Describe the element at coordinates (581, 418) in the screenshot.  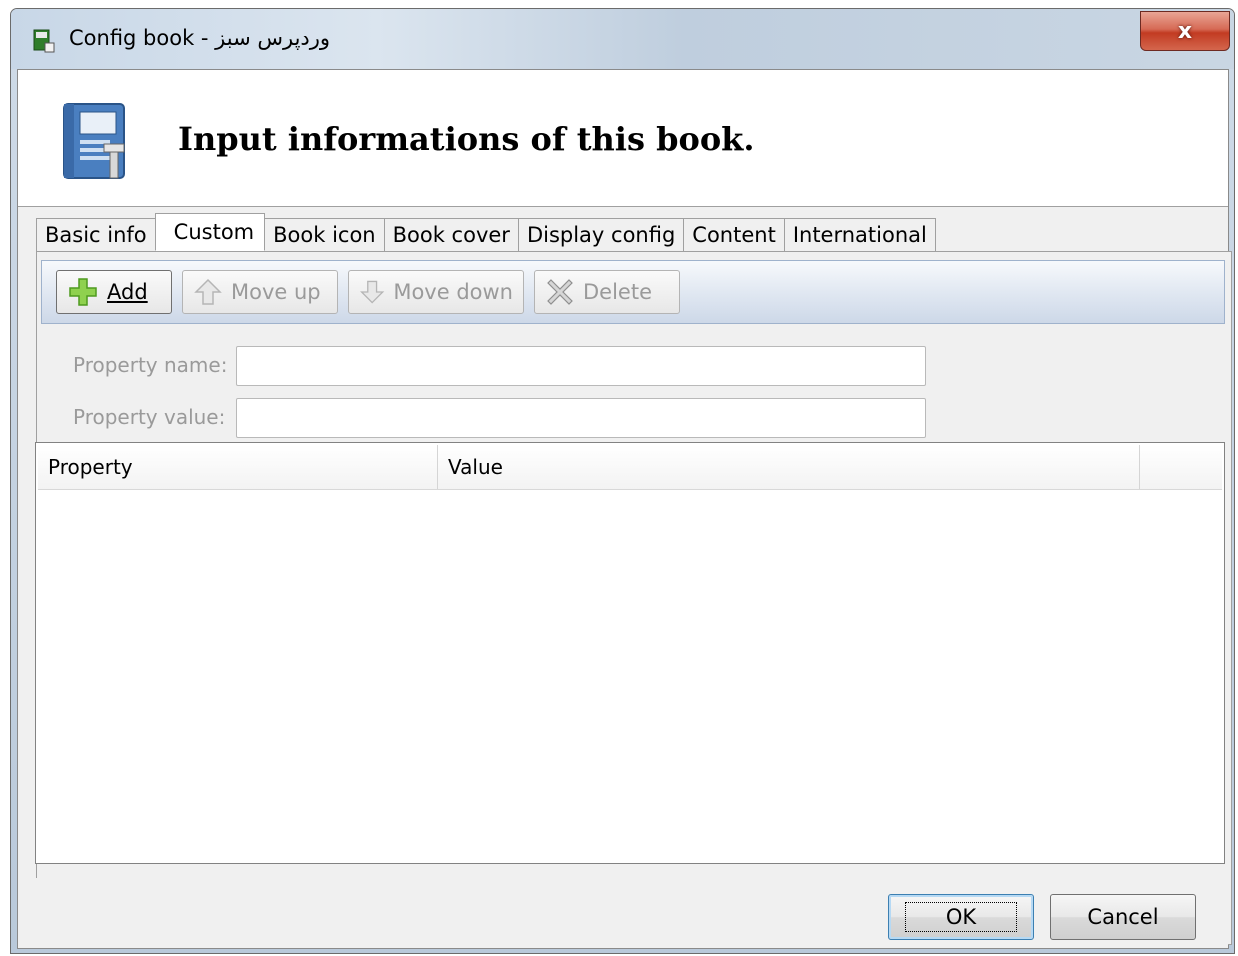
I see `property-value-input` at that location.